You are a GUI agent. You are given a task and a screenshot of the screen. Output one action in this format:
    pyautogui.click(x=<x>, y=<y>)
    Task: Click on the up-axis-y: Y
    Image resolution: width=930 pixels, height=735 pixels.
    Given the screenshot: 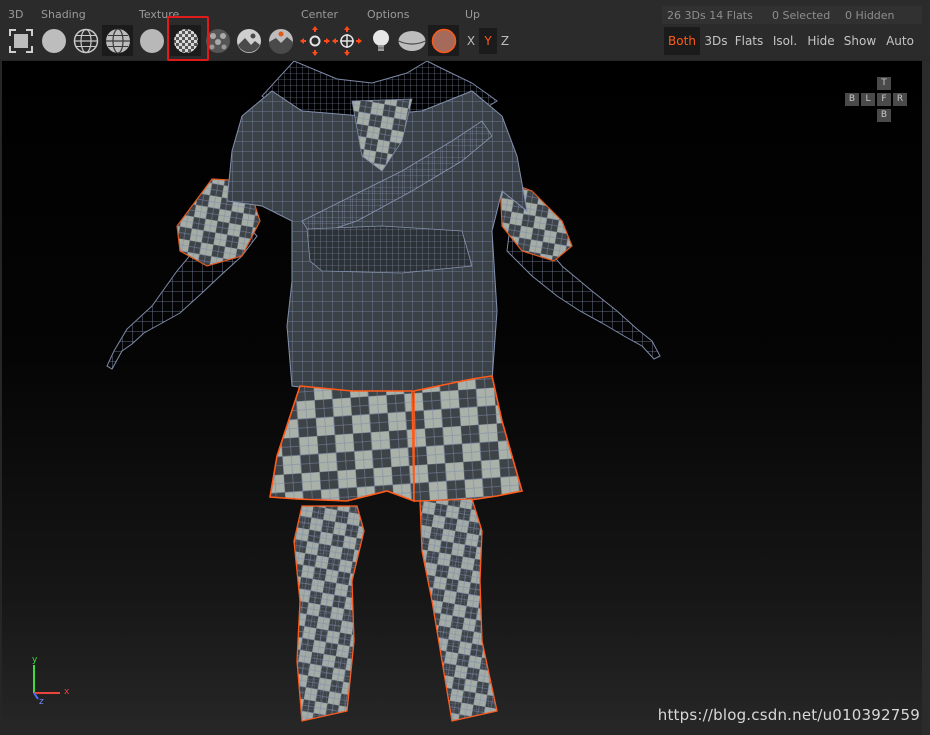 What is the action you would take?
    pyautogui.click(x=488, y=41)
    